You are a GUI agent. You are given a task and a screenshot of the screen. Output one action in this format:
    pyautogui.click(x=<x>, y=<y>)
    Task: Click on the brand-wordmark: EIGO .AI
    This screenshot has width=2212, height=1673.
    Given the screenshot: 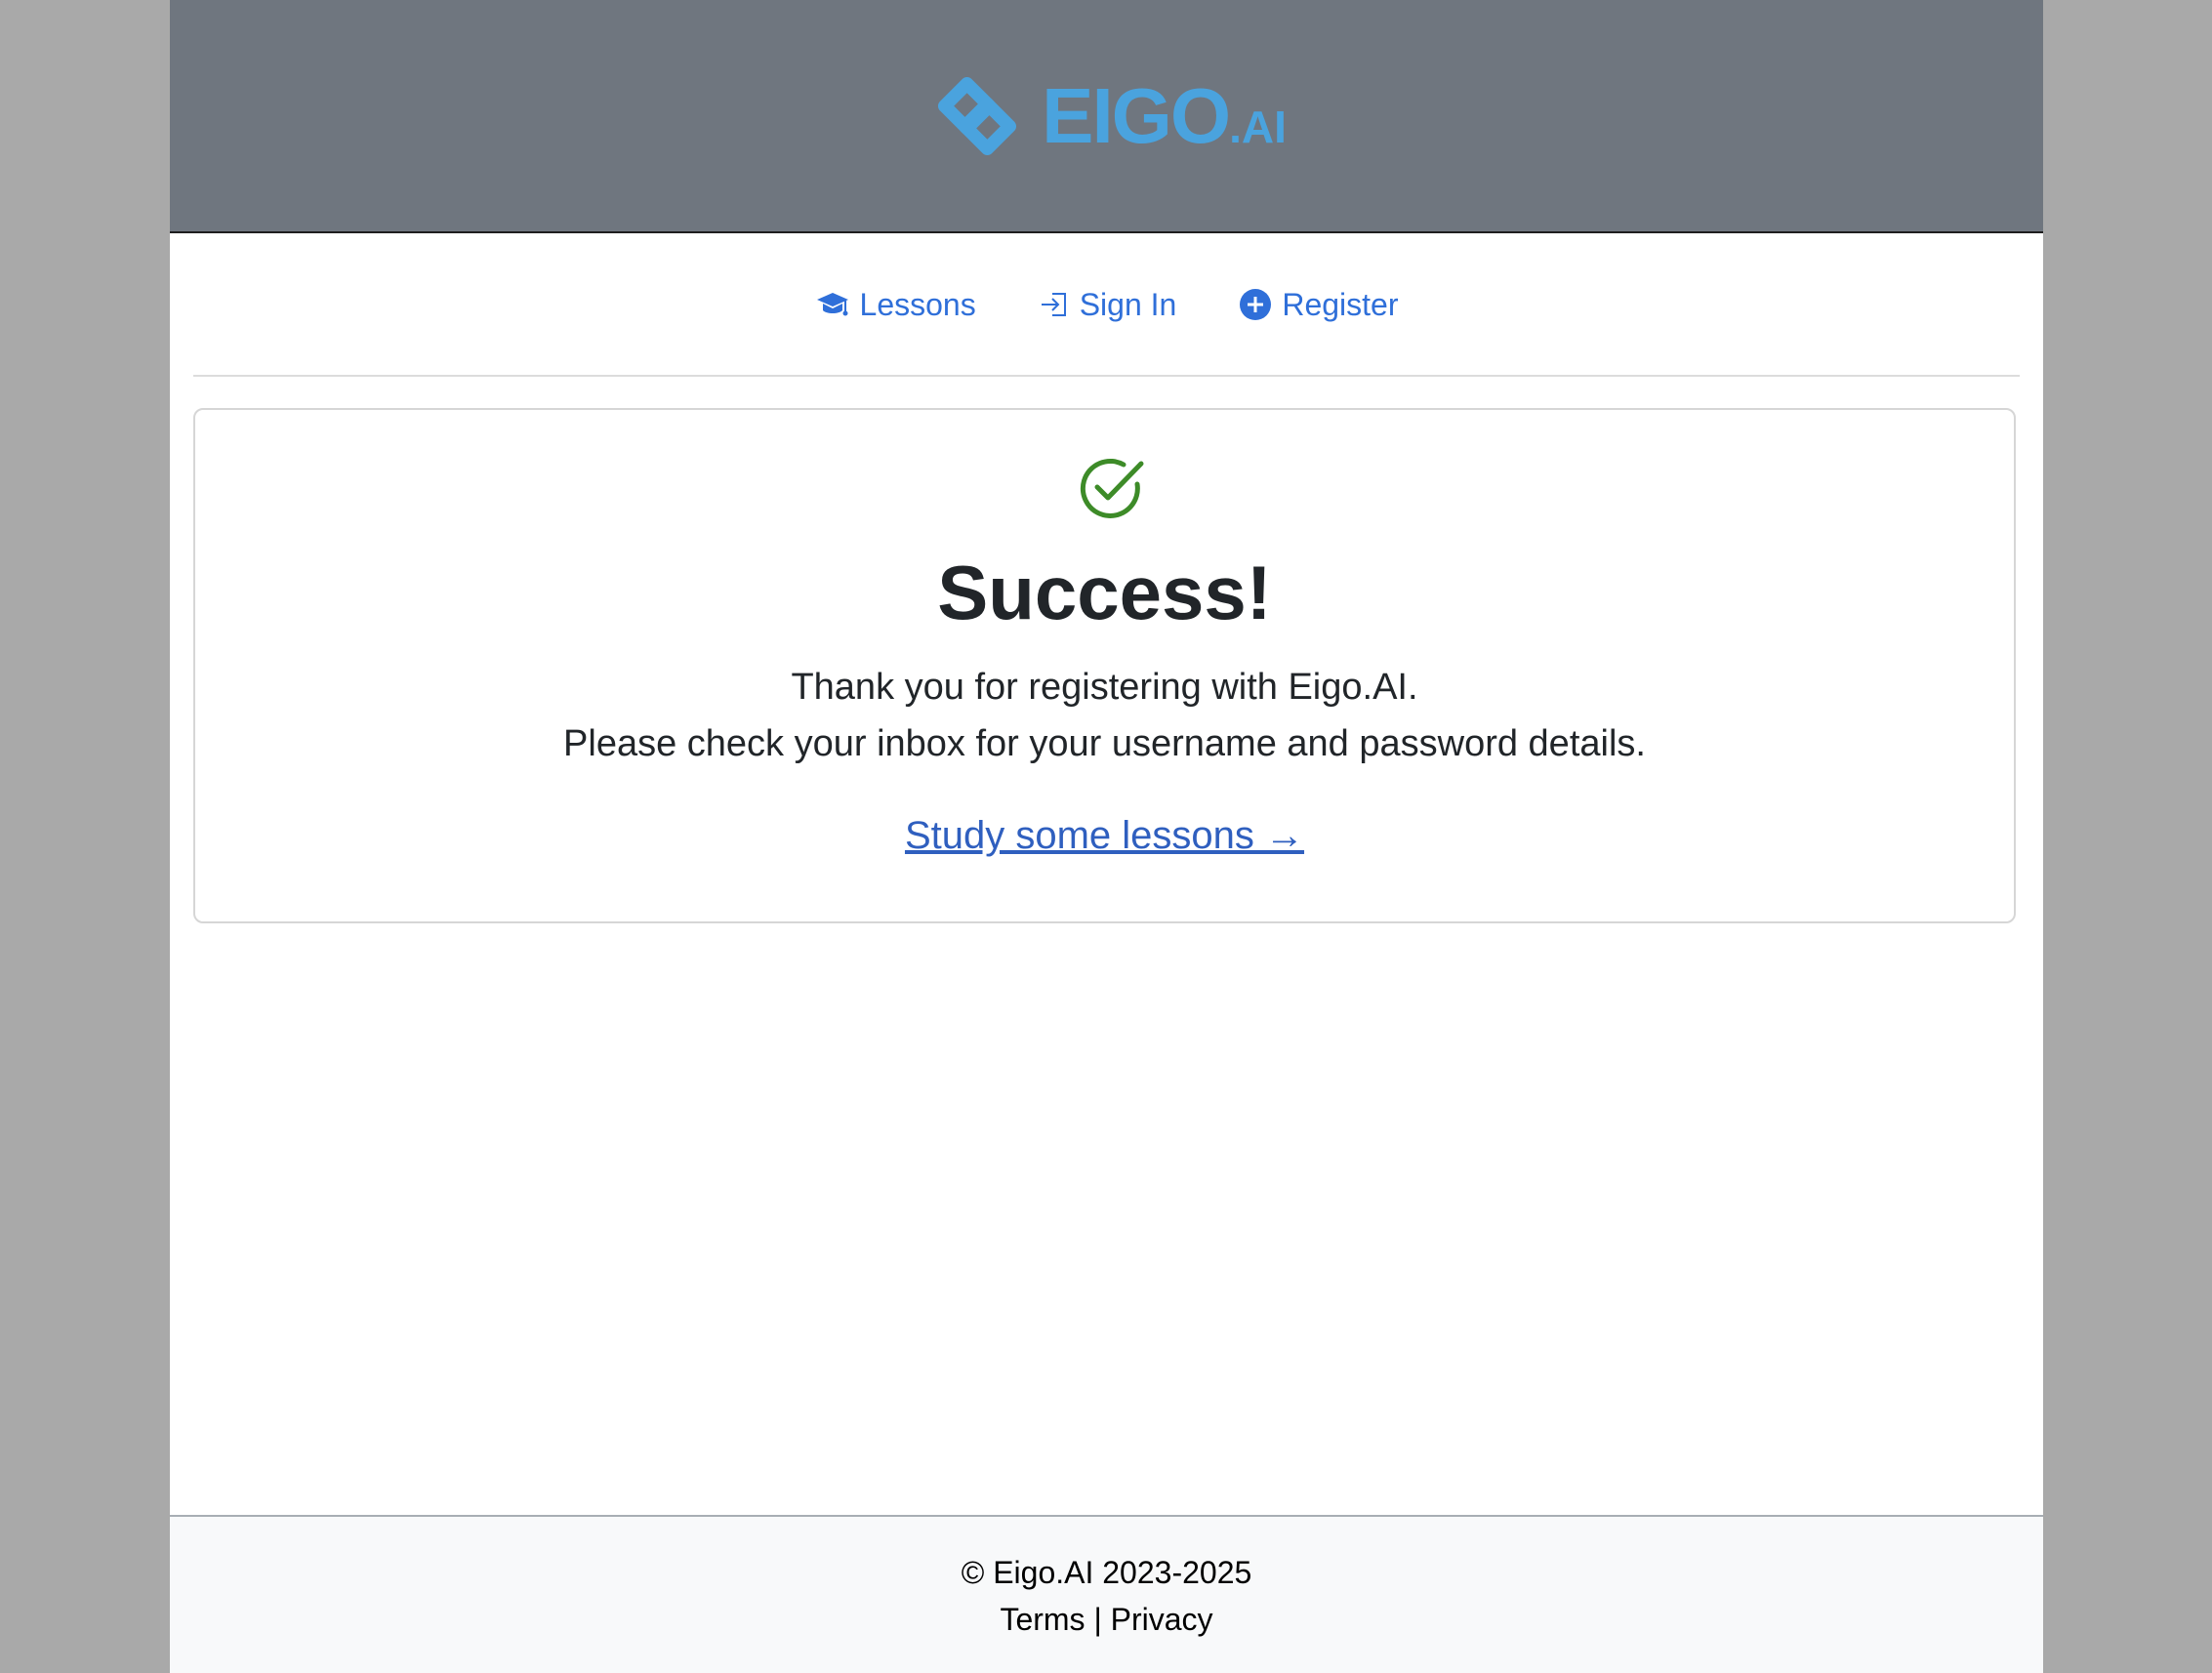 What is the action you would take?
    pyautogui.click(x=1164, y=115)
    